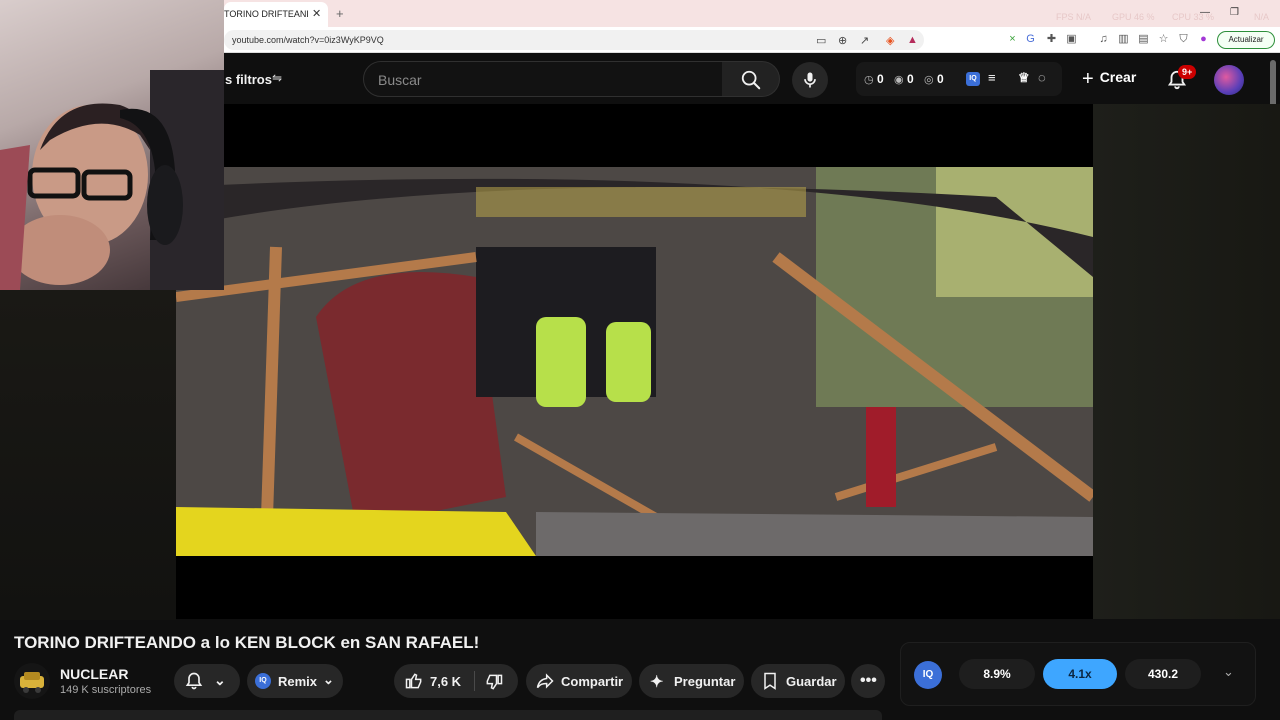  Describe the element at coordinates (545, 681) in the screenshot. I see `share-arrow-icon` at that location.